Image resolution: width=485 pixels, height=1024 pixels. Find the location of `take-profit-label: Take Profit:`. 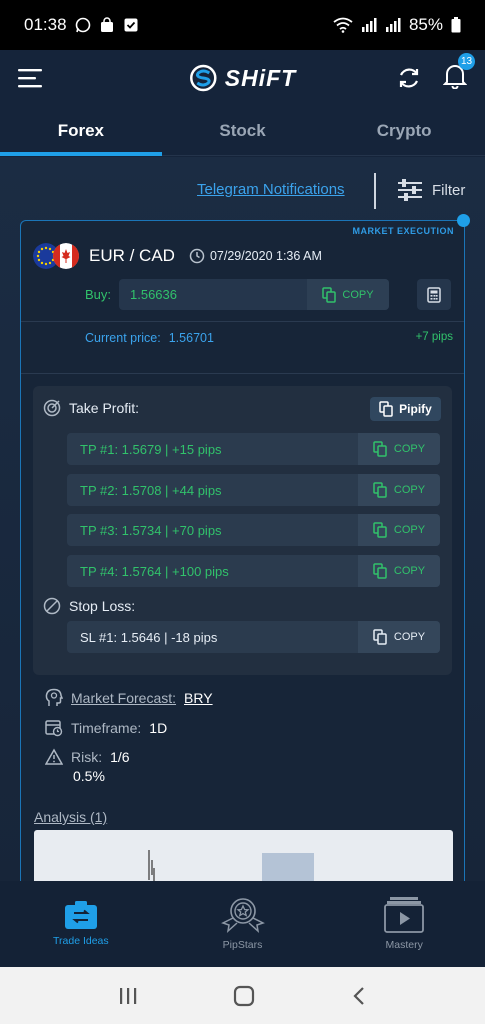

take-profit-label: Take Profit: is located at coordinates (104, 408).